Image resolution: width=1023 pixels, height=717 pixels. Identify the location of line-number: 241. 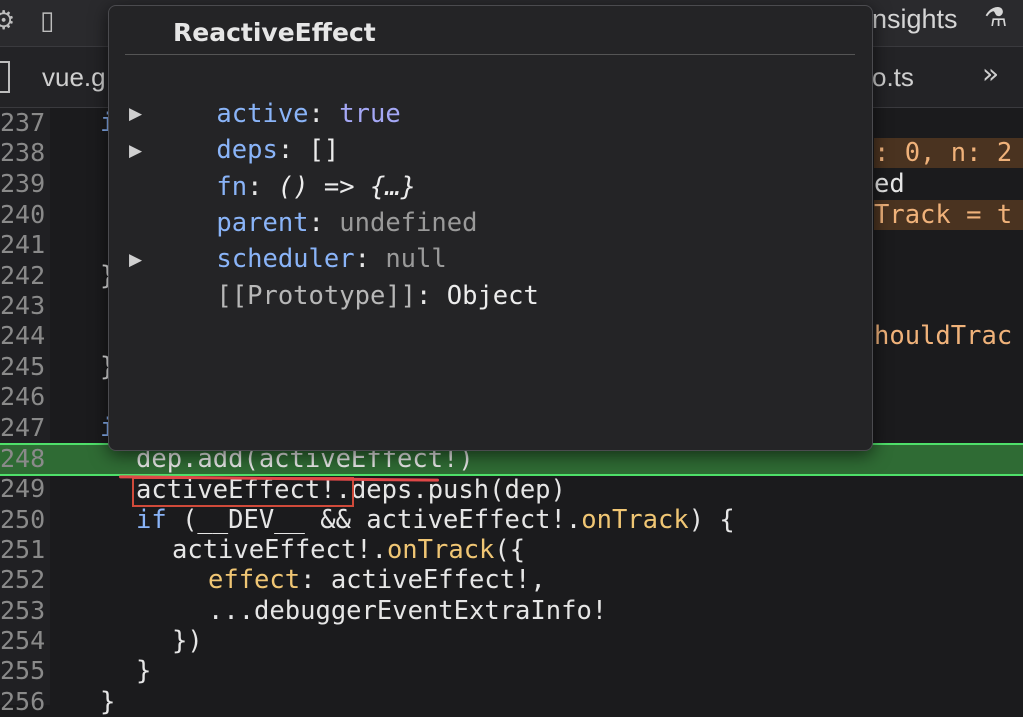
(22, 245).